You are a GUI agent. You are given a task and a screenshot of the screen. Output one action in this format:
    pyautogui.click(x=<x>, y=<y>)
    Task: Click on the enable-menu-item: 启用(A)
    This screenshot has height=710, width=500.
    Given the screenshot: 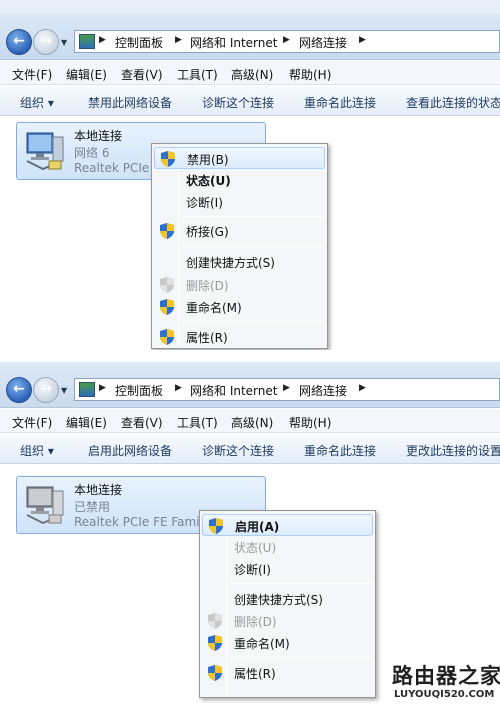 What is the action you would take?
    pyautogui.click(x=287, y=525)
    